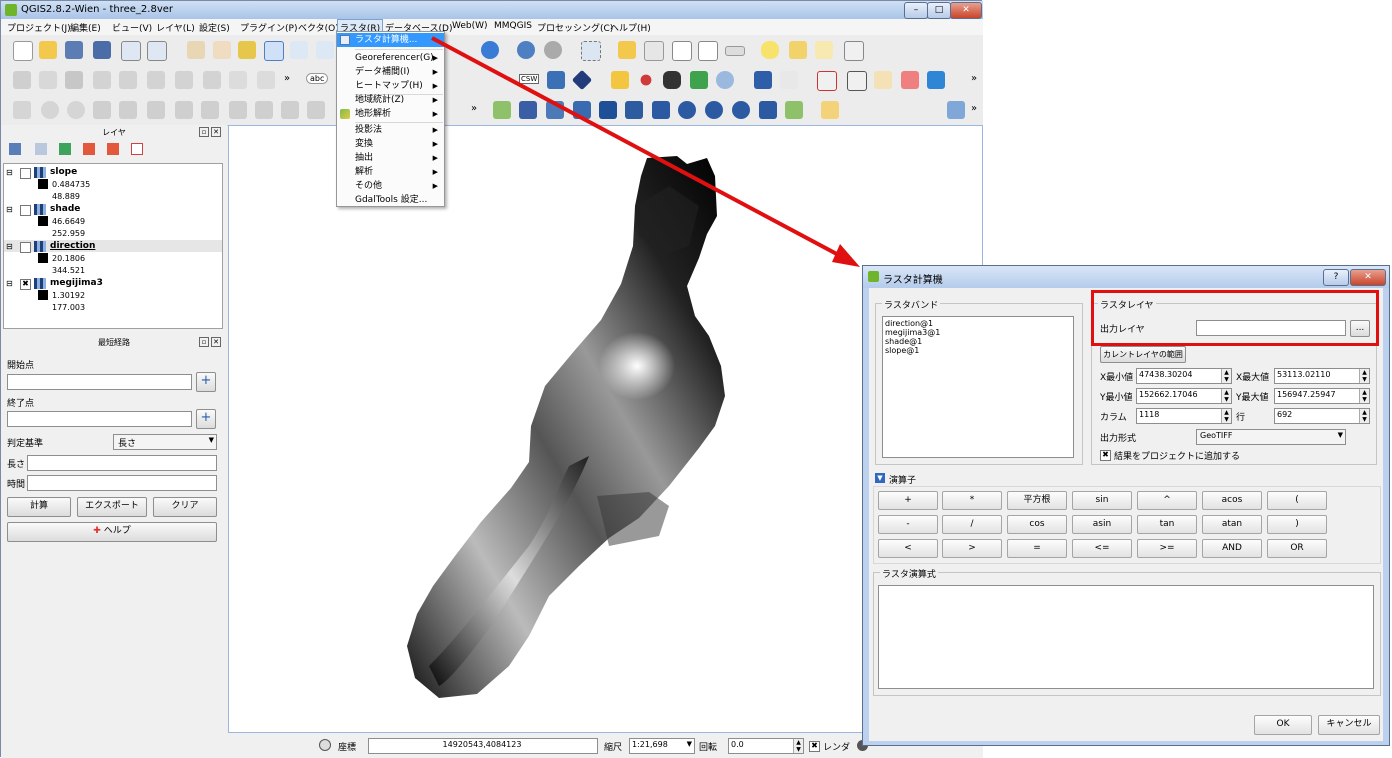 This screenshot has width=1392, height=758. What do you see at coordinates (763, 80) in the screenshot?
I see `help-icon` at bounding box center [763, 80].